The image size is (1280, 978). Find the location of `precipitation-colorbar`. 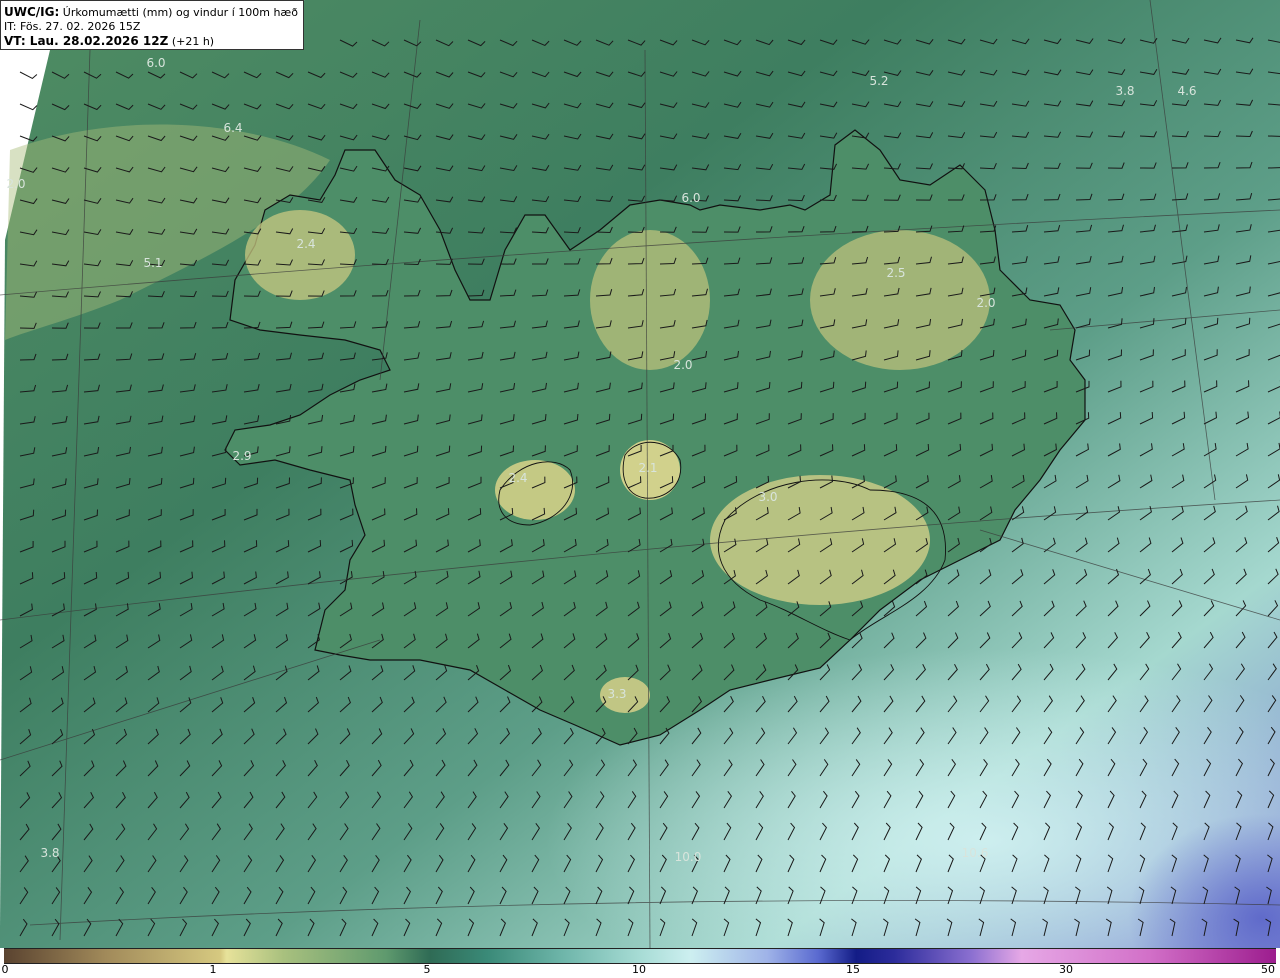

precipitation-colorbar is located at coordinates (640, 956).